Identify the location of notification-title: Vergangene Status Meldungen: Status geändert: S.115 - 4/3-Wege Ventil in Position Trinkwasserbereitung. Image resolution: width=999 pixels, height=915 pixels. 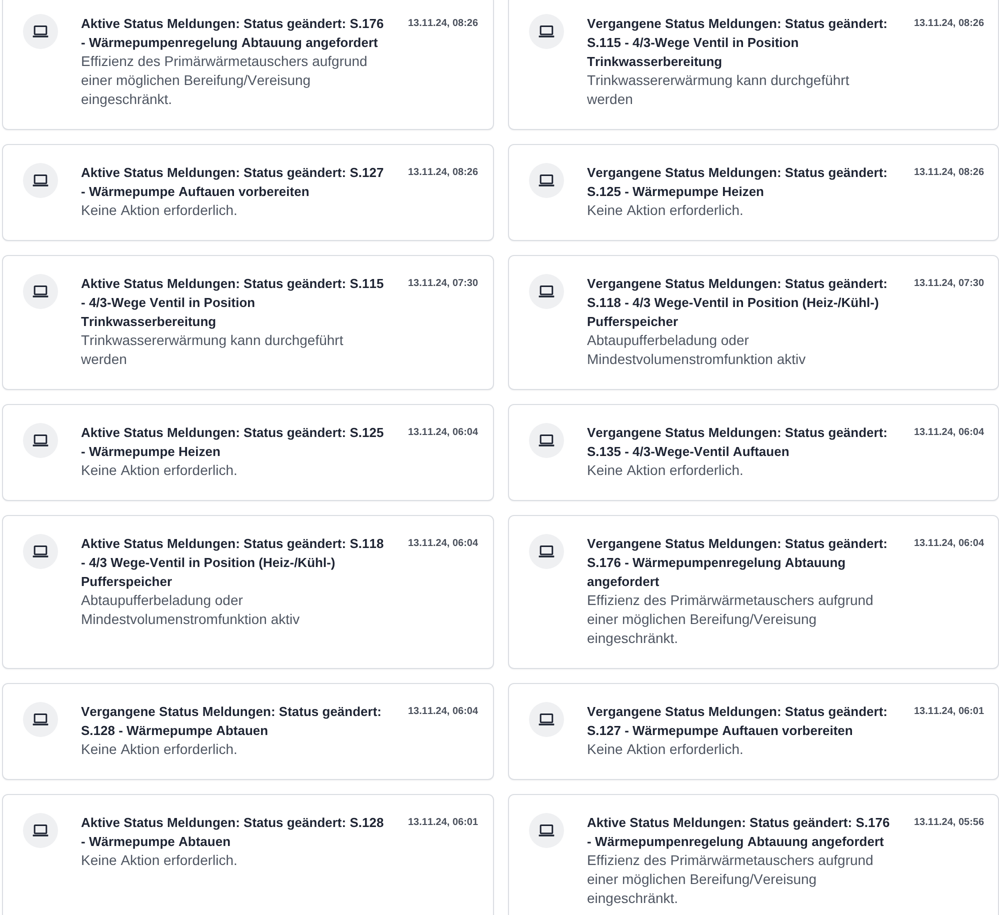
(737, 43).